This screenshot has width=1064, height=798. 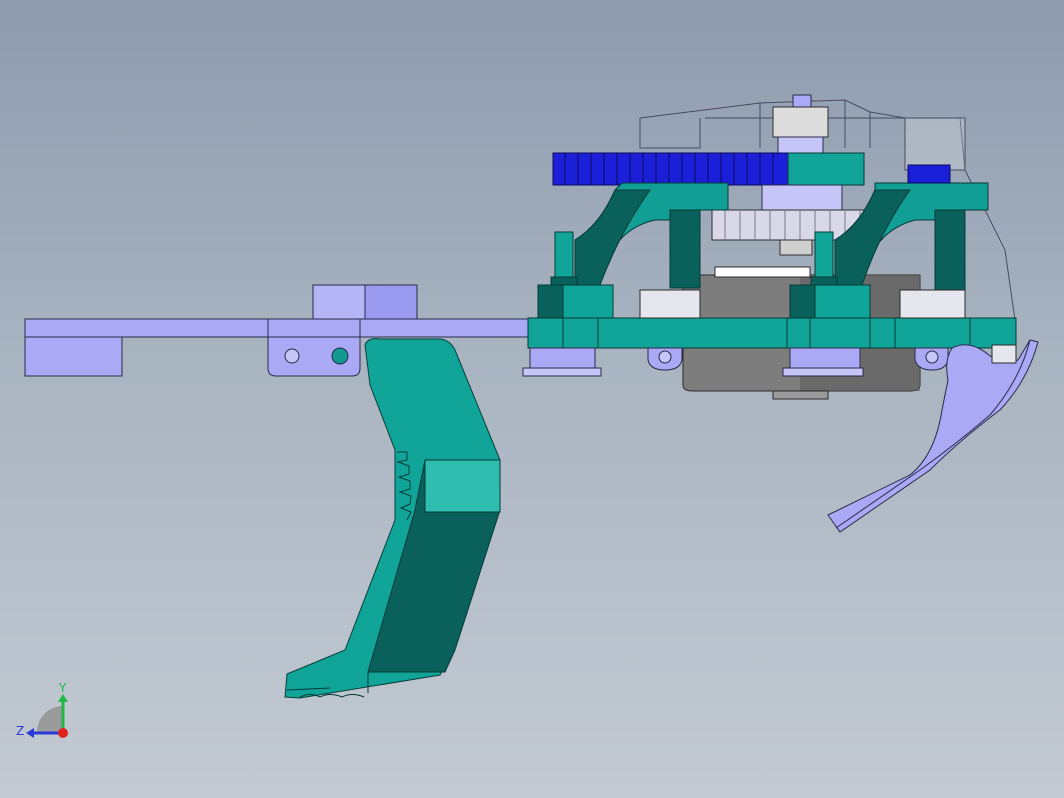 I want to click on housing-inner-window, so click(x=762, y=272).